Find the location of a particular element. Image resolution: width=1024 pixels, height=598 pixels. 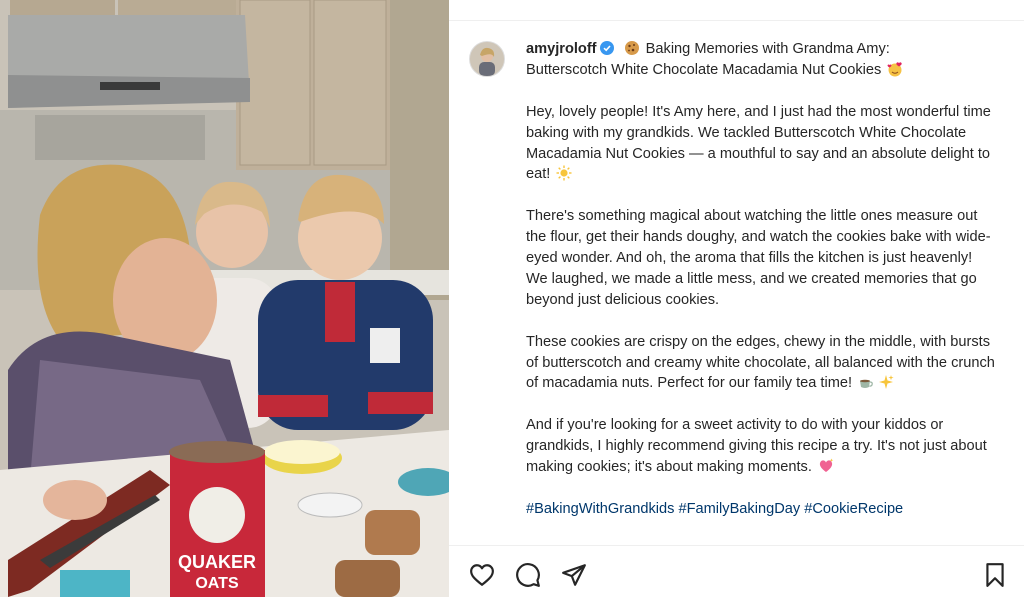

post-actions-bar is located at coordinates (736, 571).